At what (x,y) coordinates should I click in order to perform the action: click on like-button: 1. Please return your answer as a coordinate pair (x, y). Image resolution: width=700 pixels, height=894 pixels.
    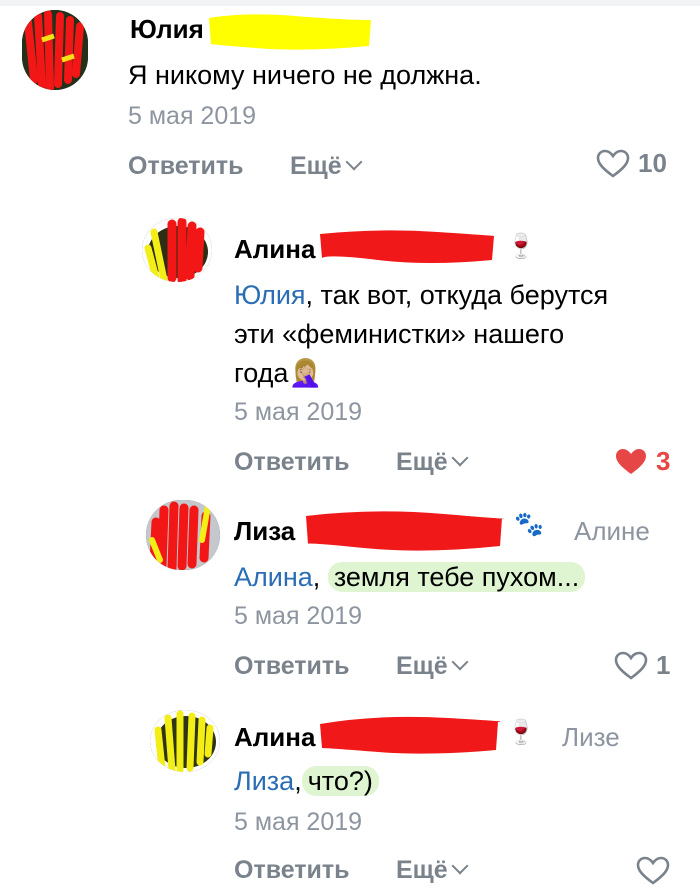
    Looking at the image, I should click on (642, 665).